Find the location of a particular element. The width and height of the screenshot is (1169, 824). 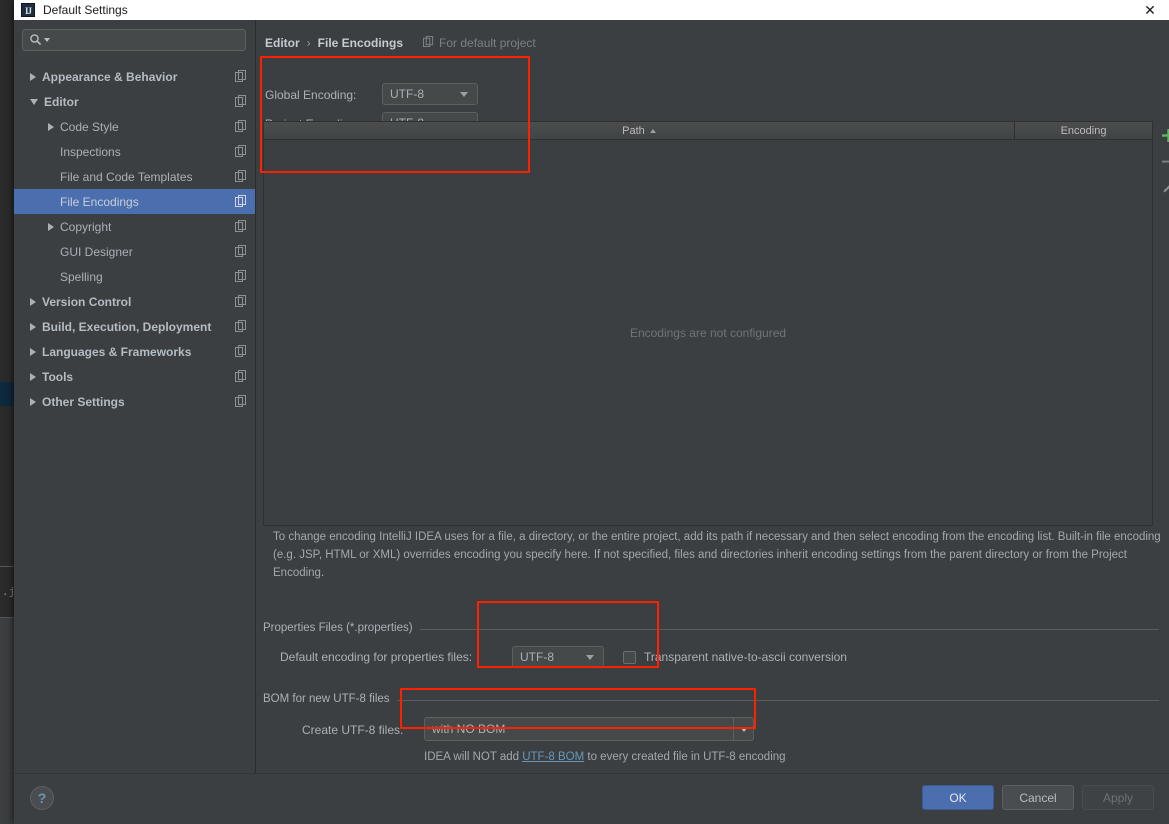

transparent-conversion-label: Transparent native-to-ascii conversion is located at coordinates (745, 657).